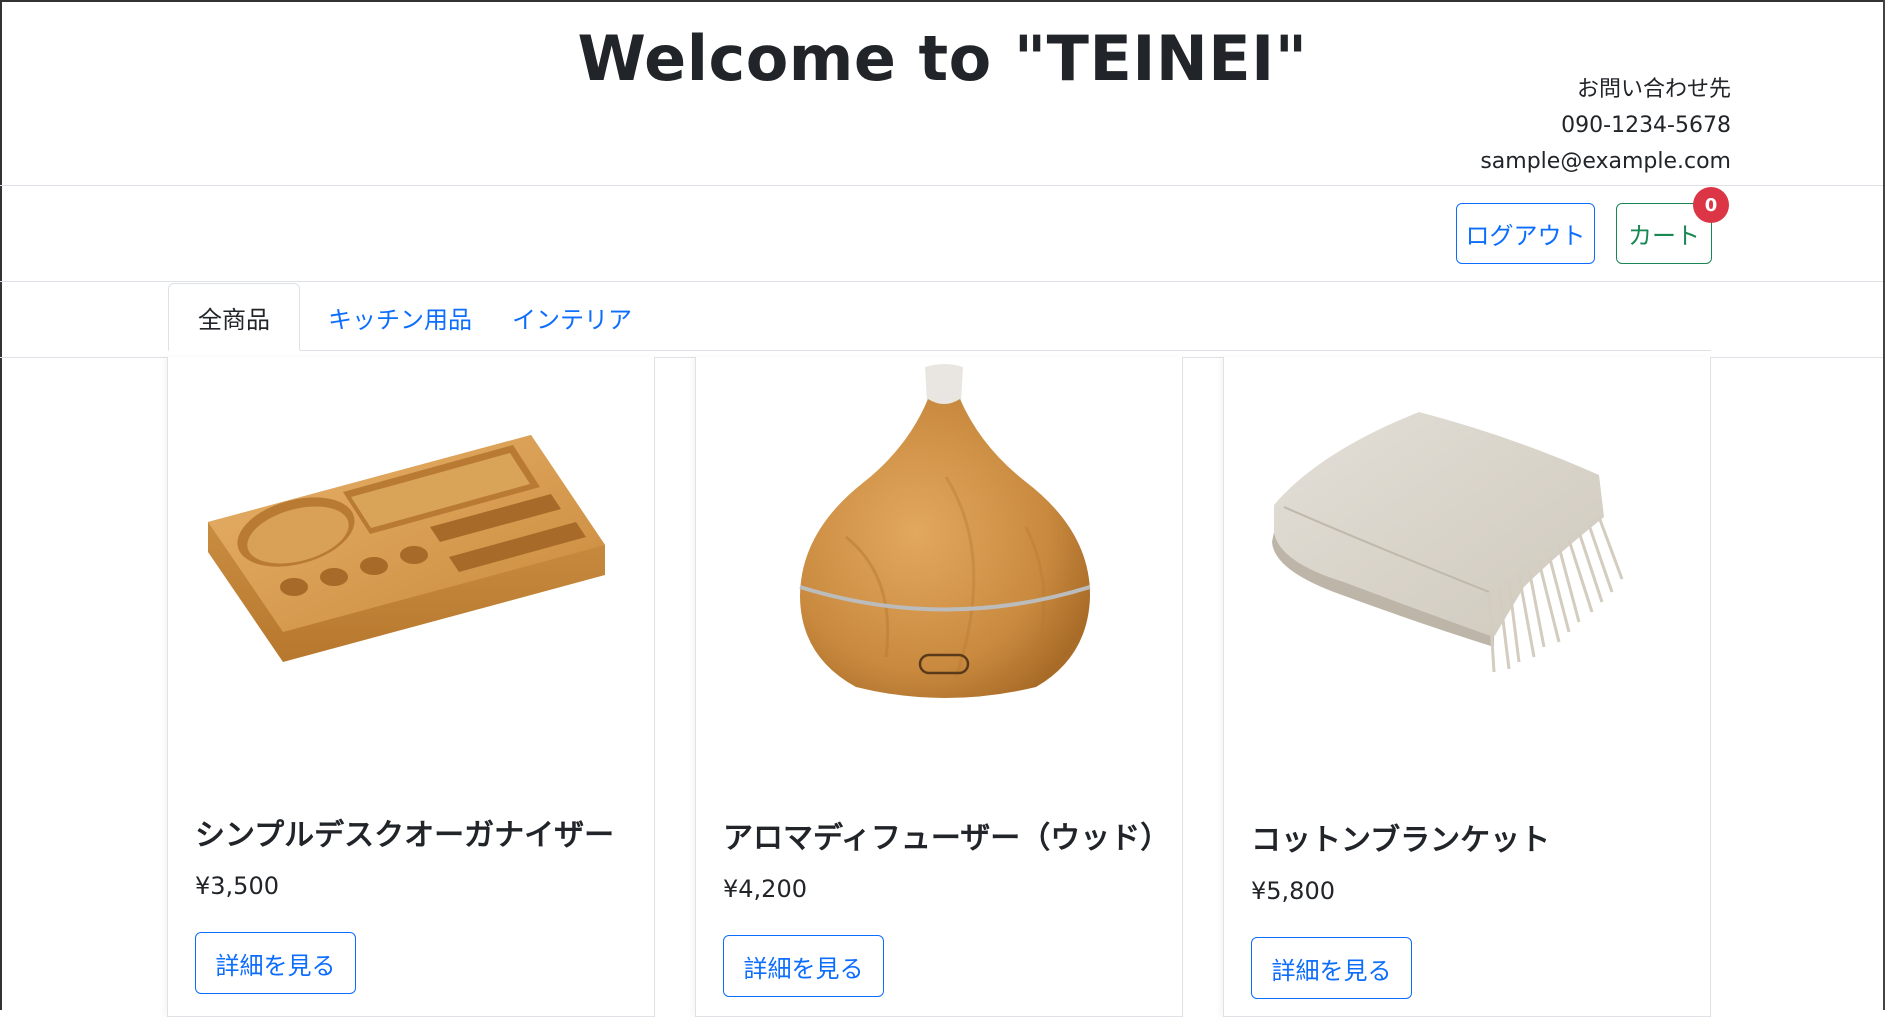  What do you see at coordinates (941, 185) in the screenshot?
I see `header-divider` at bounding box center [941, 185].